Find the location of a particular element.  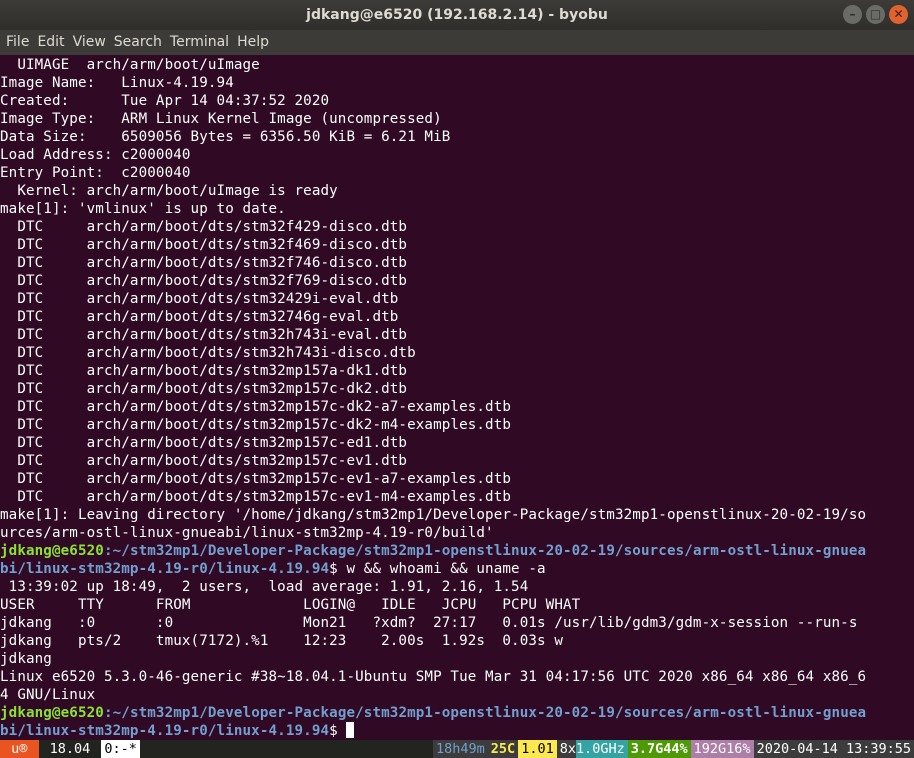

text-cursor is located at coordinates (350, 730).